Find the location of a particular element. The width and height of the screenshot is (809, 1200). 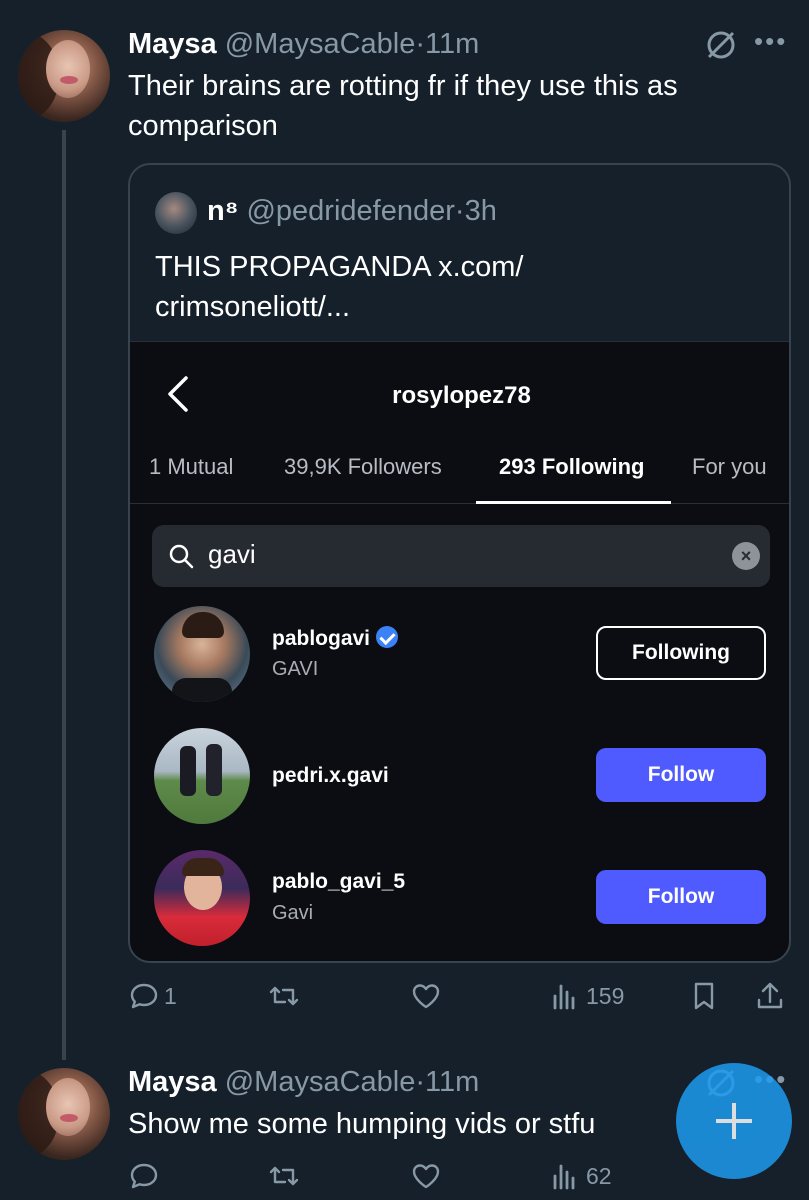

username: pablo_gavi_5 is located at coordinates (339, 881).